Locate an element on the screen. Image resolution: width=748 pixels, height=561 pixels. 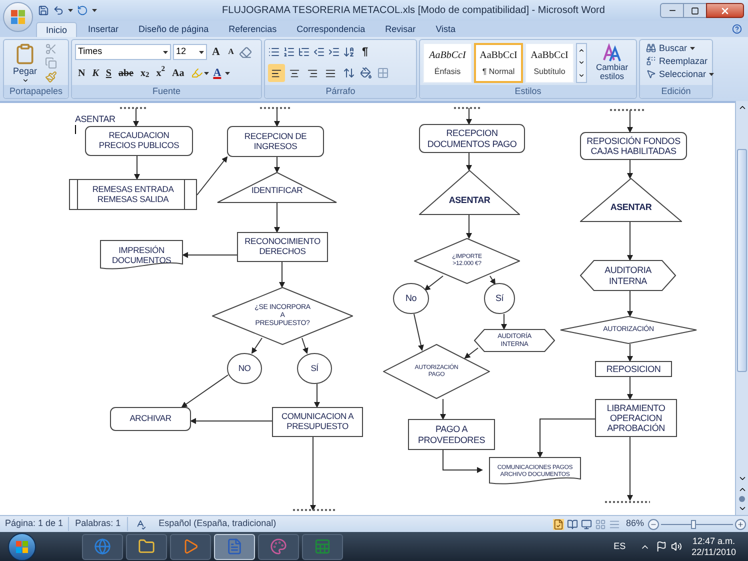
proofing-icon is located at coordinates (140, 524).